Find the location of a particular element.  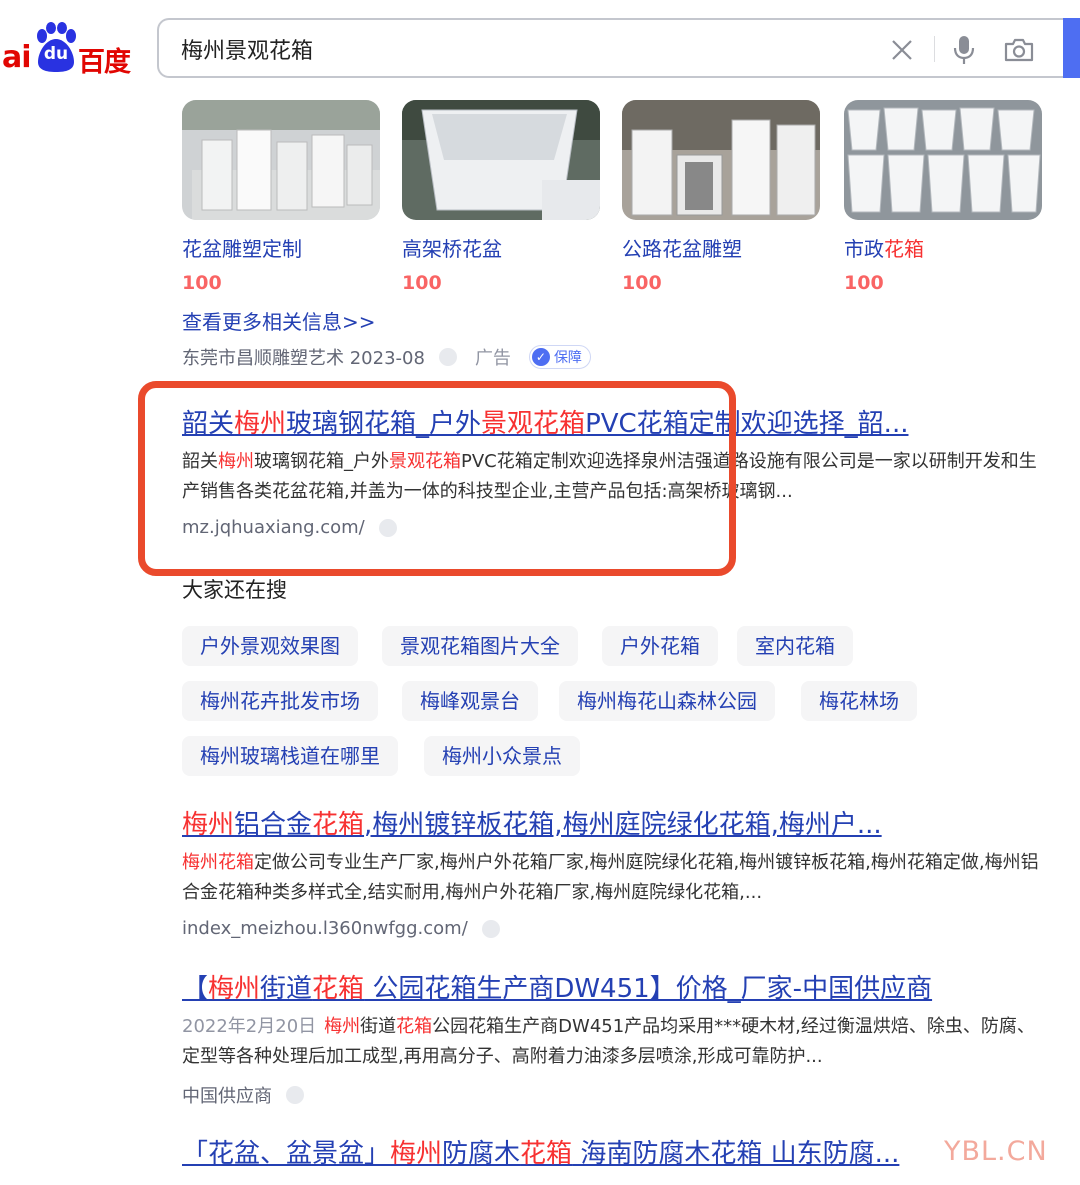

ad-source-line: 东莞市昌顺雕塑艺术 2023-08 广告 ✓ 保障 is located at coordinates (386, 357).